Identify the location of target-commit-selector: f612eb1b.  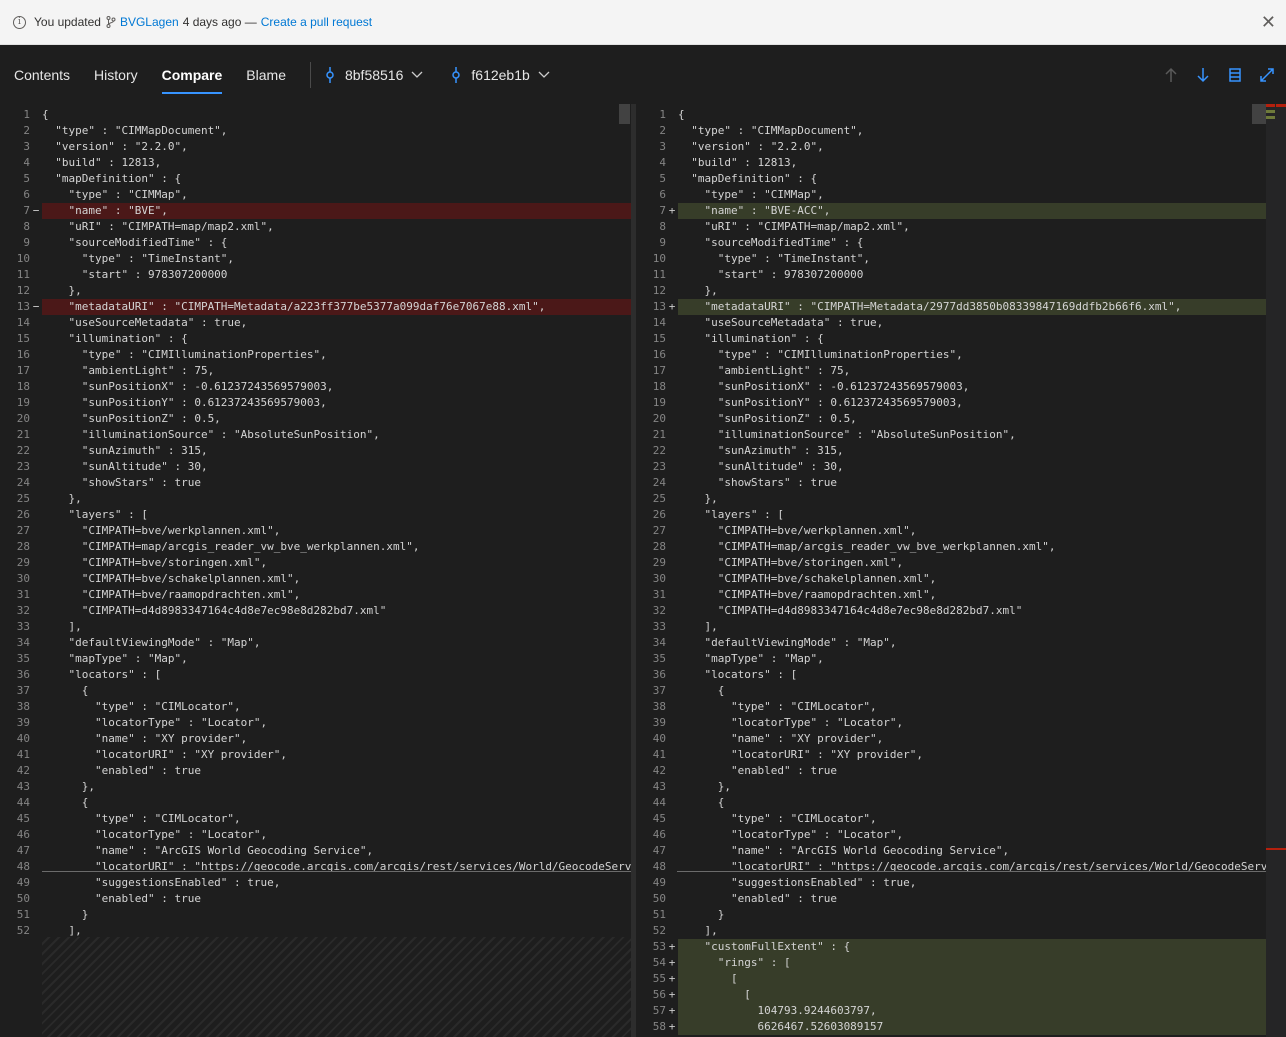
(505, 75).